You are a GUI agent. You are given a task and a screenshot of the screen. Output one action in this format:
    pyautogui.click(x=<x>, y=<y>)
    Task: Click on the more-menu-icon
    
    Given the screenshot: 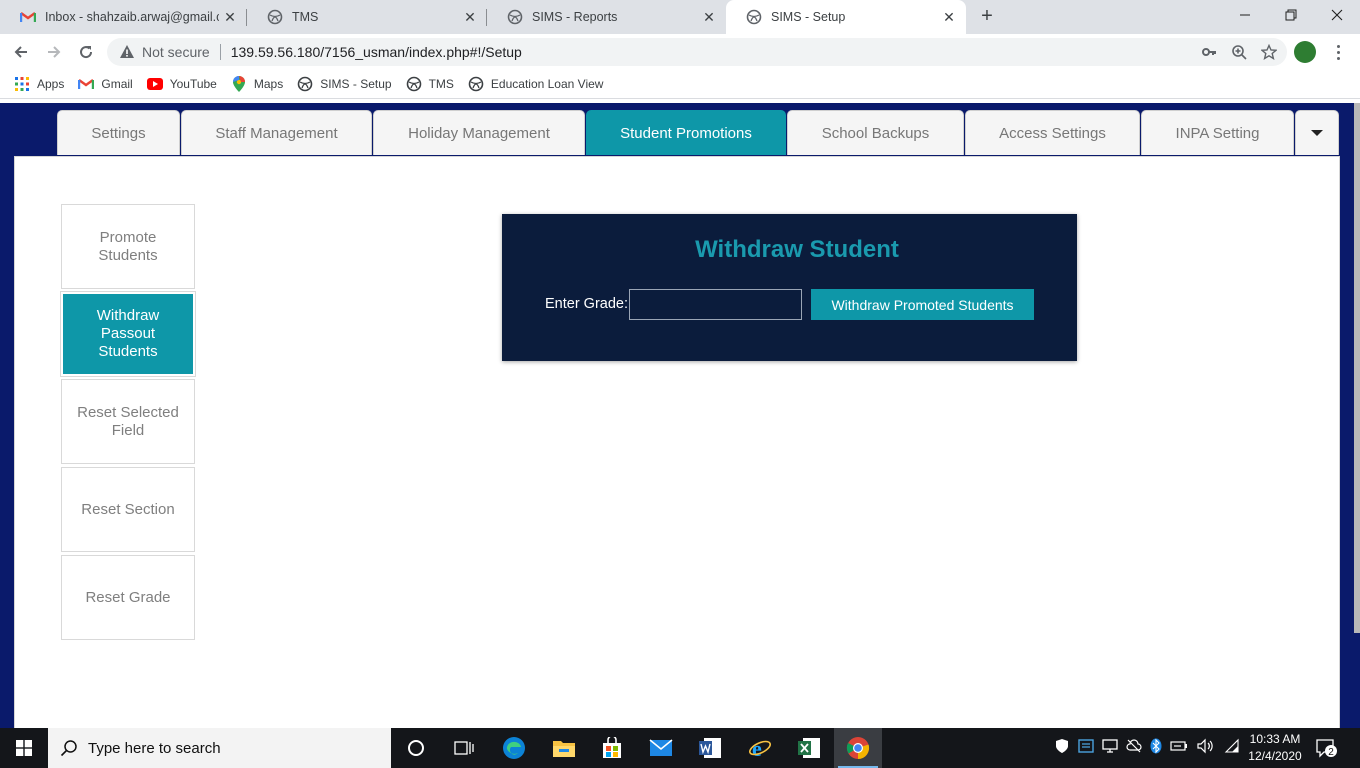 What is the action you would take?
    pyautogui.click(x=1338, y=52)
    